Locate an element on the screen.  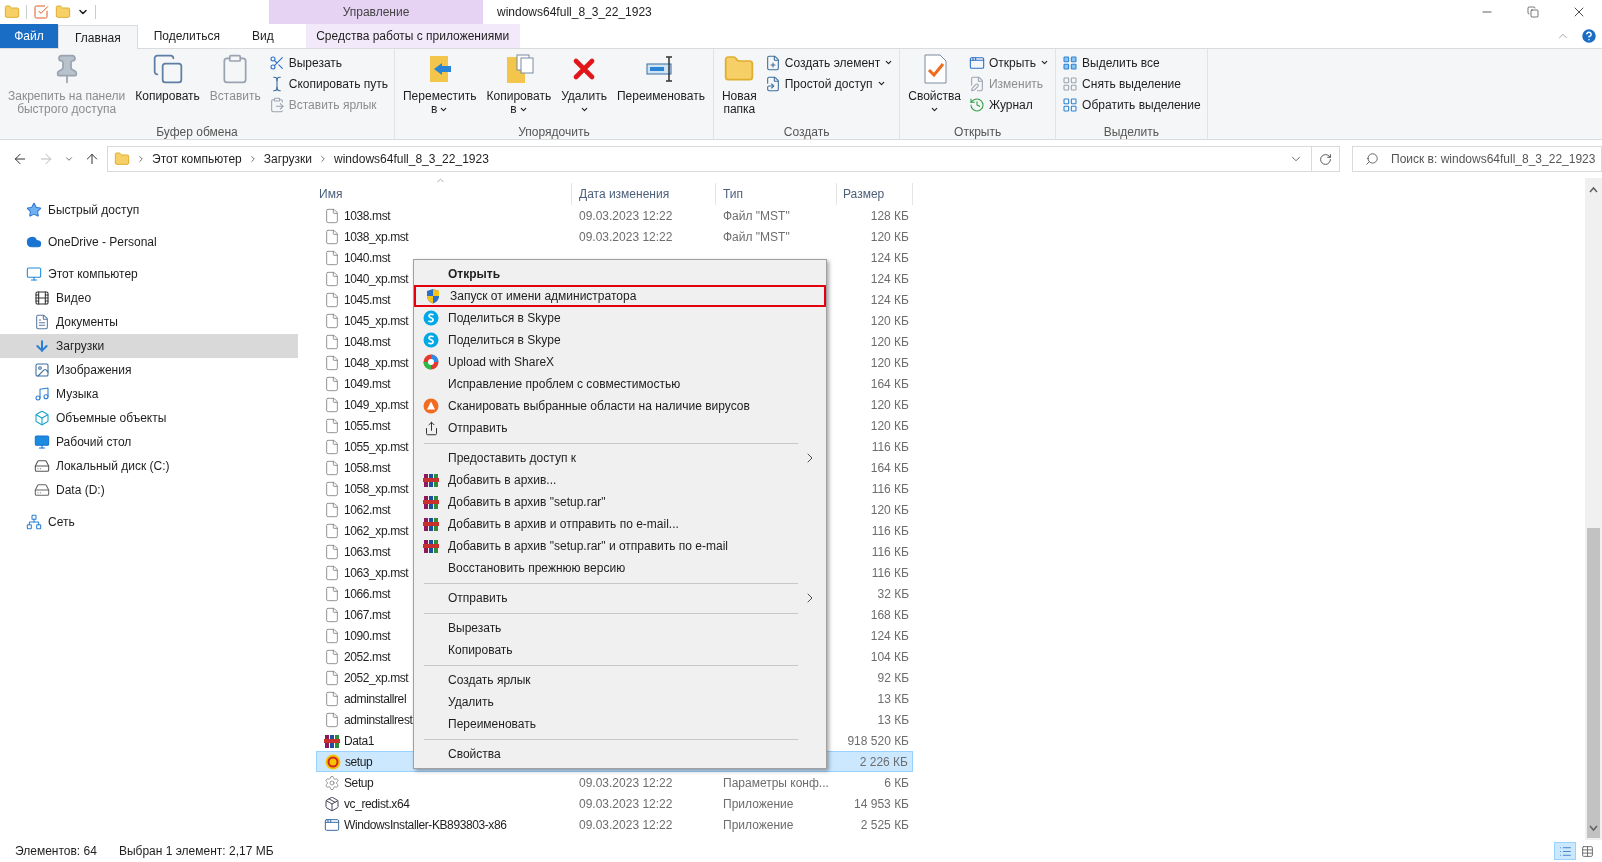
size-cell: 168 КБ is located at coordinates (889, 614).